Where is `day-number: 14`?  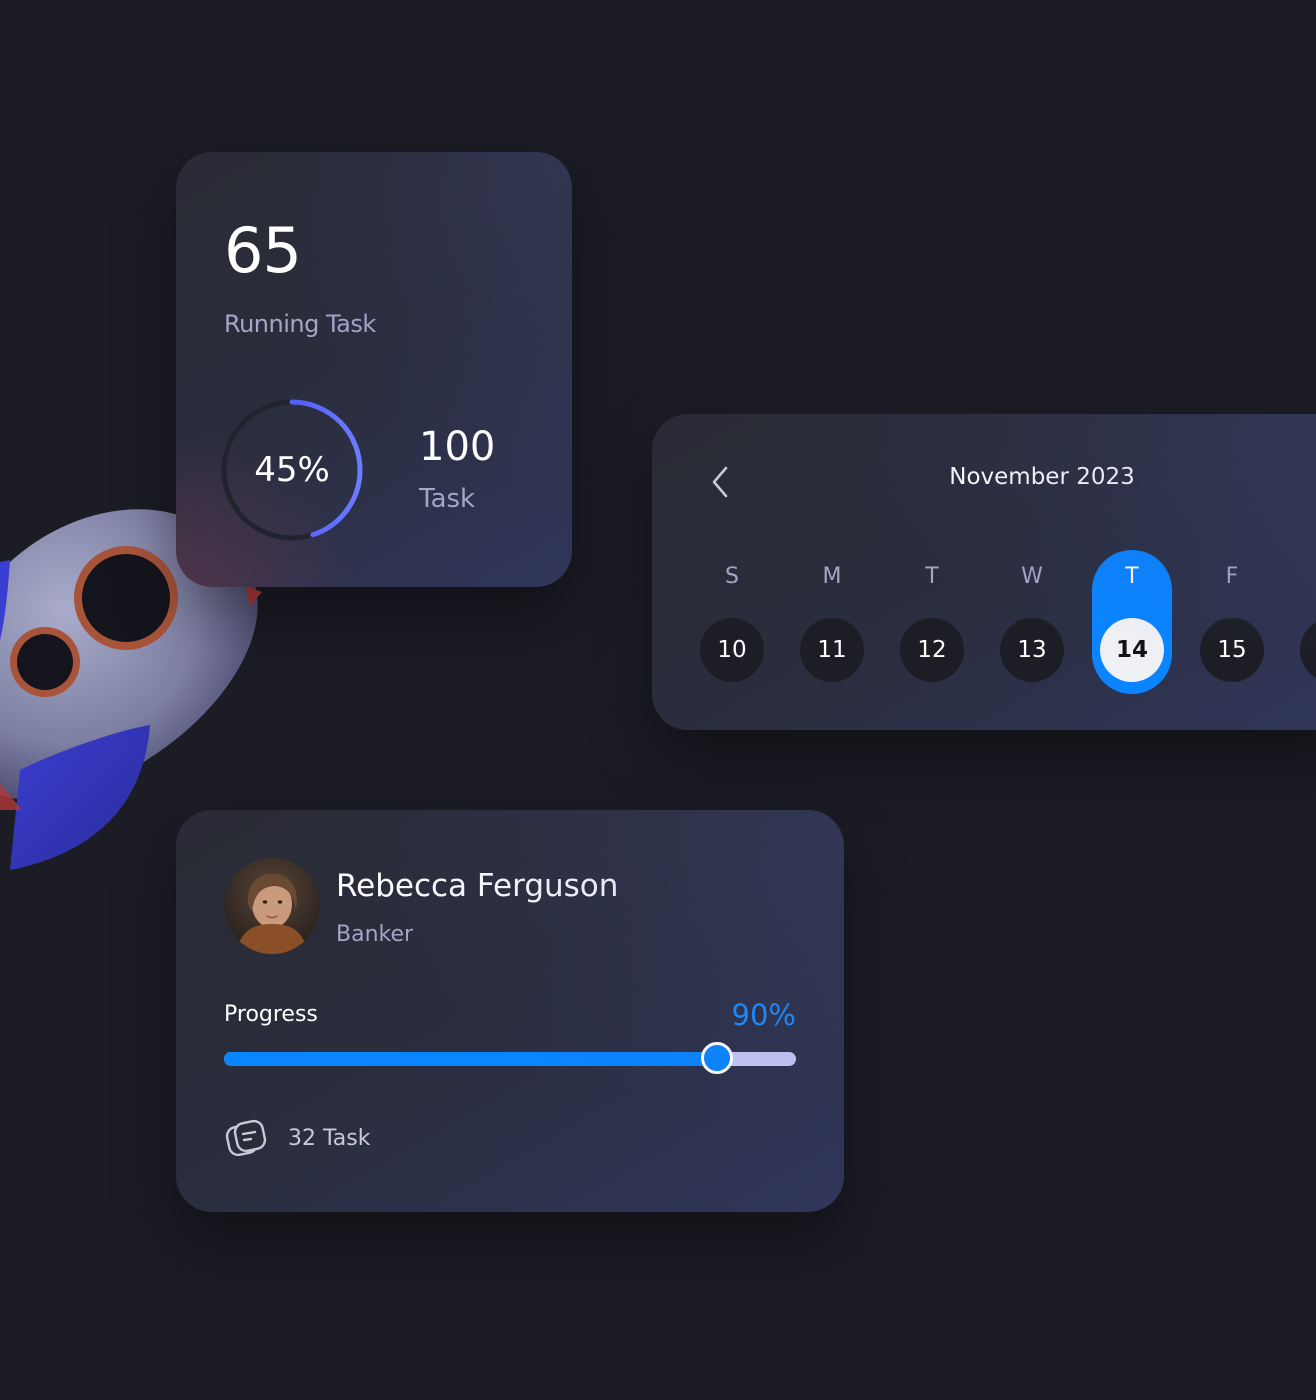 day-number: 14 is located at coordinates (1132, 650).